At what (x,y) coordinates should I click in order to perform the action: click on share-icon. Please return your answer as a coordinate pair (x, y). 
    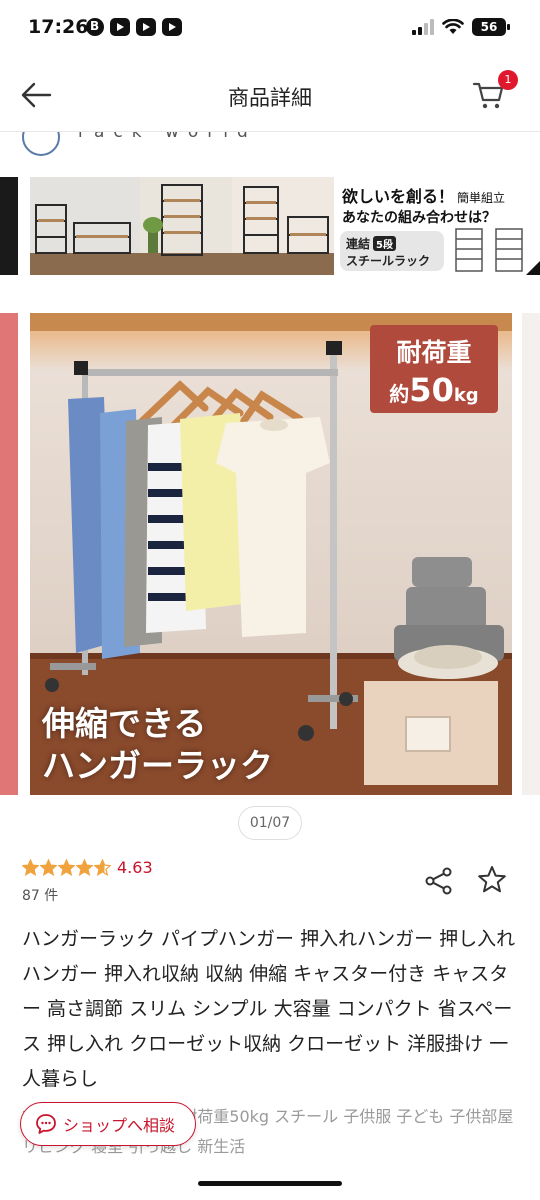
    Looking at the image, I should click on (438, 881).